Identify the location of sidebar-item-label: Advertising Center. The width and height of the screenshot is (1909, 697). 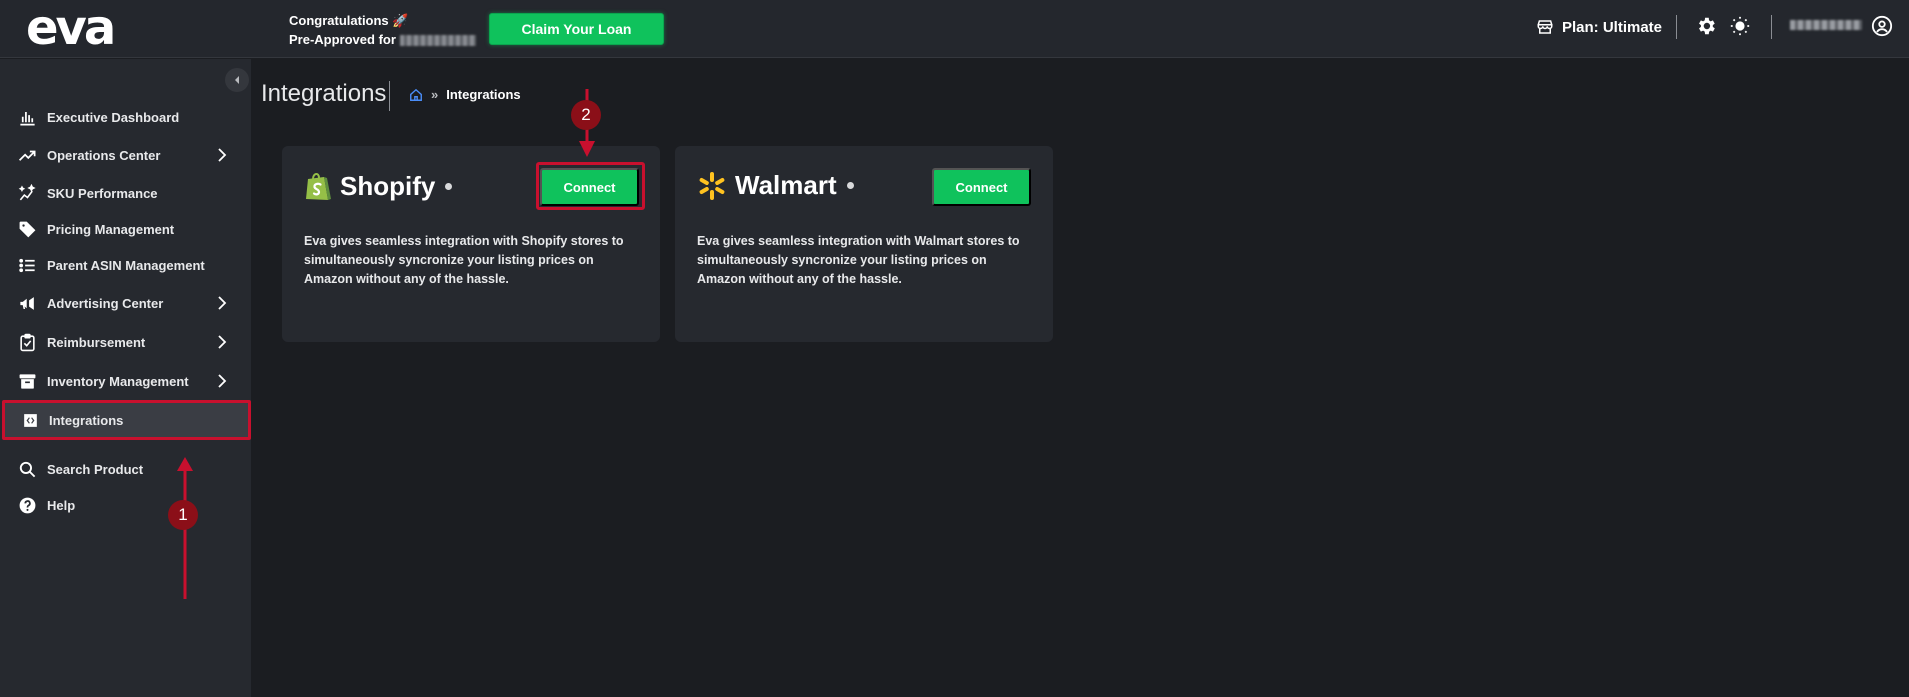
(105, 303).